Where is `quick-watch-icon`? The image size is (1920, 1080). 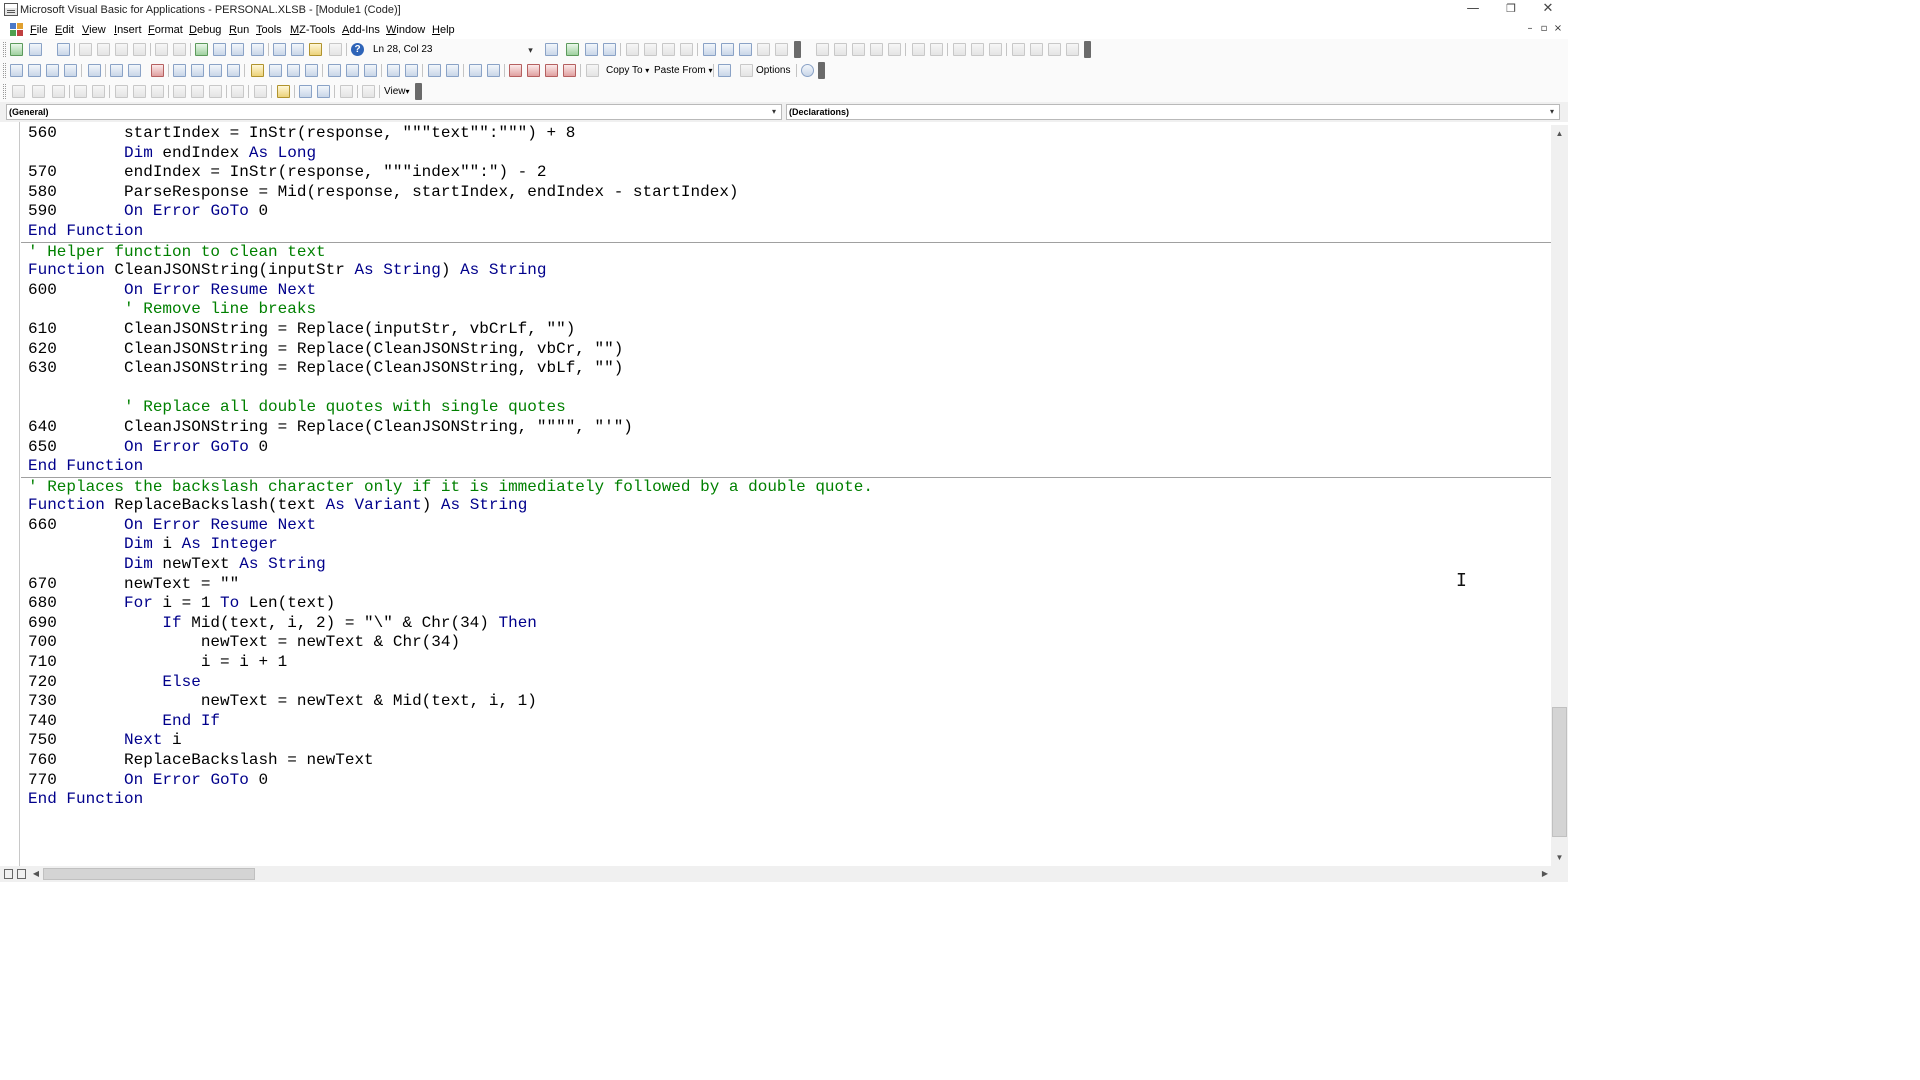 quick-watch-icon is located at coordinates (763, 49).